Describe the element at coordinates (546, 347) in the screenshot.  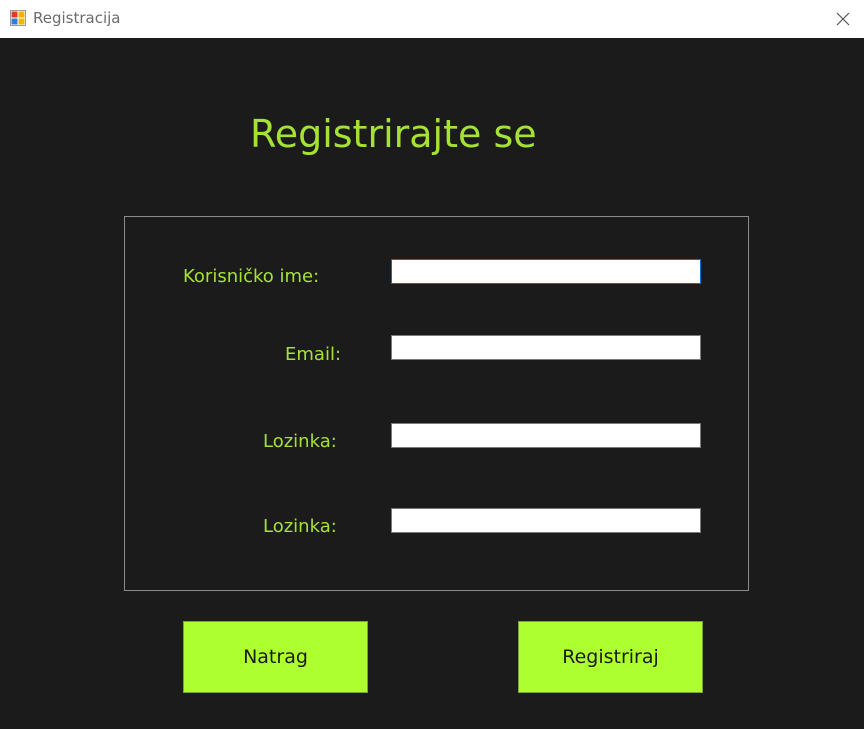
I see `email-input` at that location.